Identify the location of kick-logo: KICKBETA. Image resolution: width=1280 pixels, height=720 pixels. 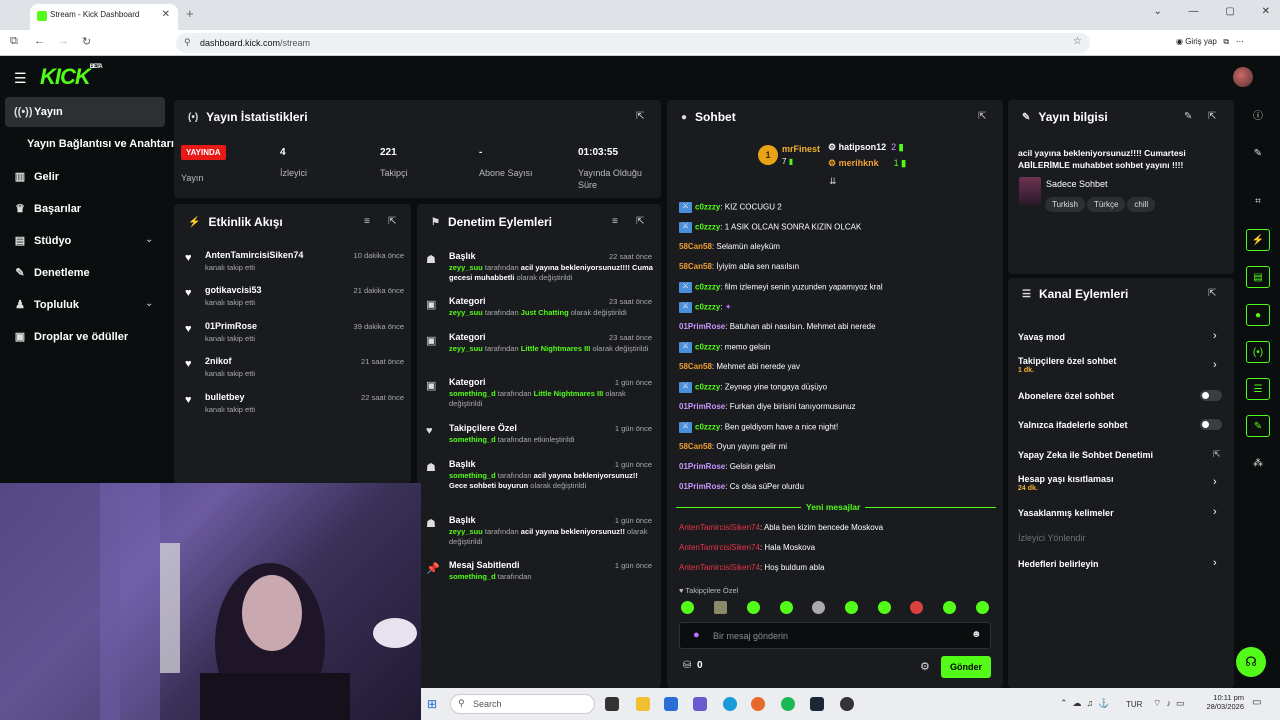
(71, 77).